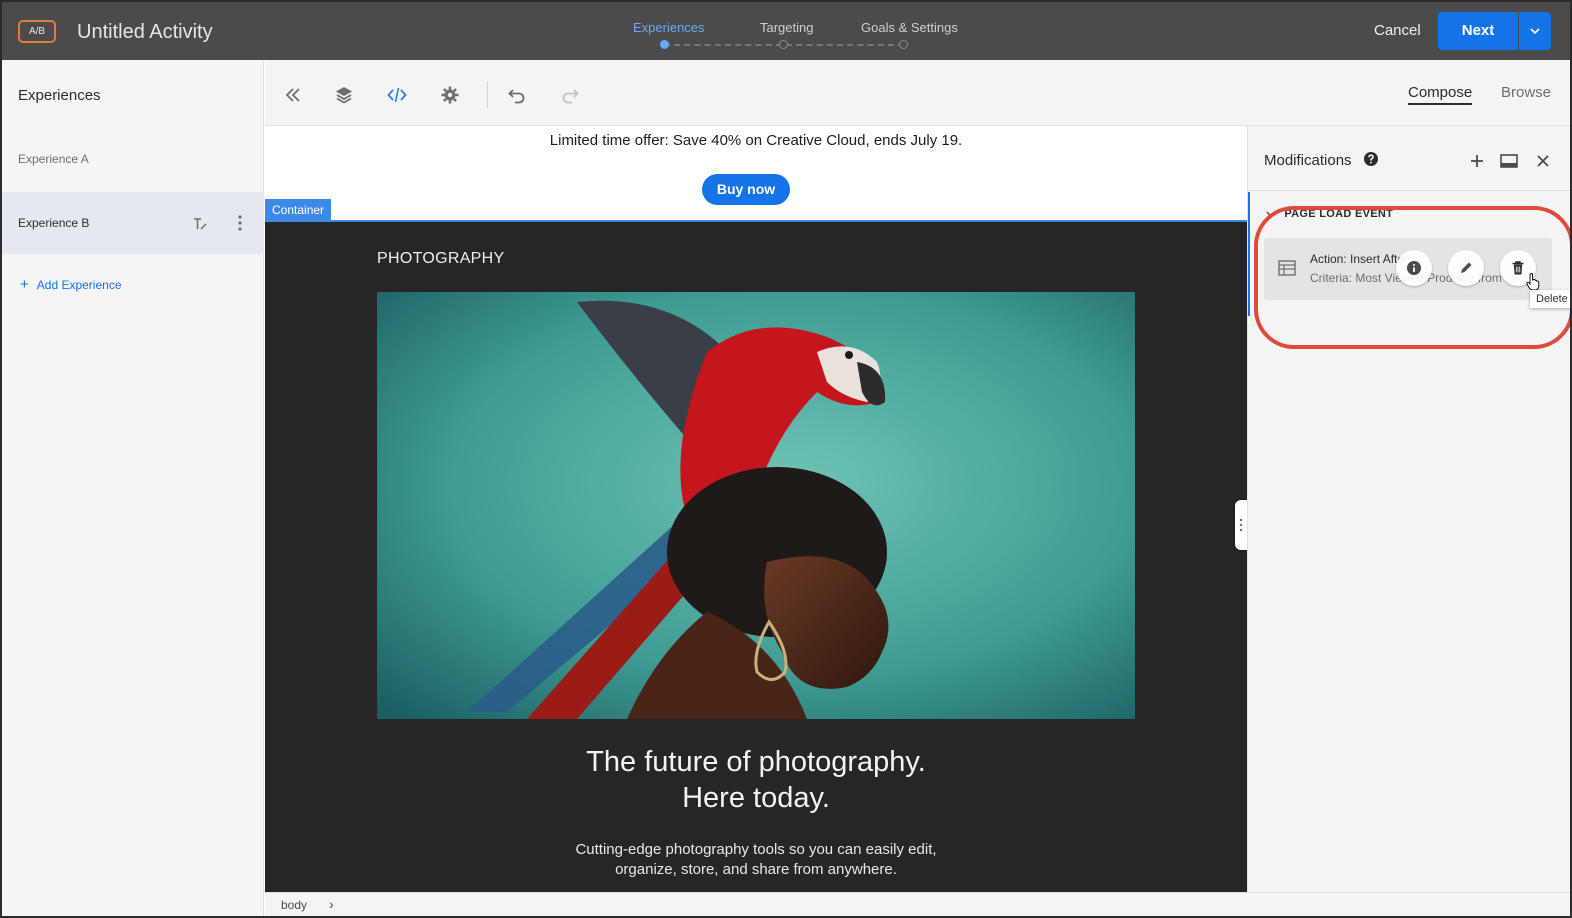 Image resolution: width=1572 pixels, height=918 pixels. Describe the element at coordinates (1249, 254) in the screenshot. I see `section-accent-bar` at that location.